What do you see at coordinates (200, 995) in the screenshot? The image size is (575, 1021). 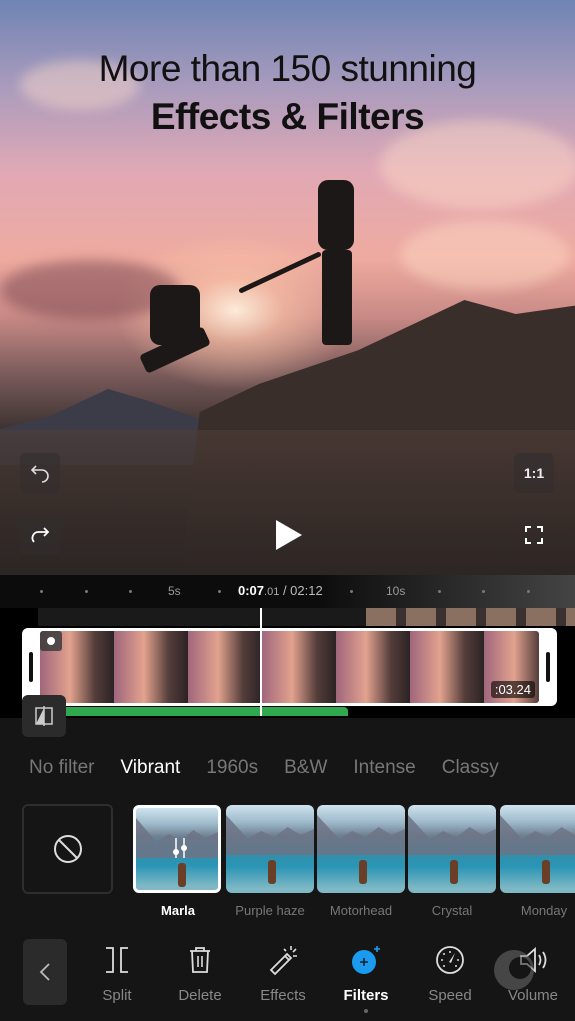 I see `tool-label: Delete` at bounding box center [200, 995].